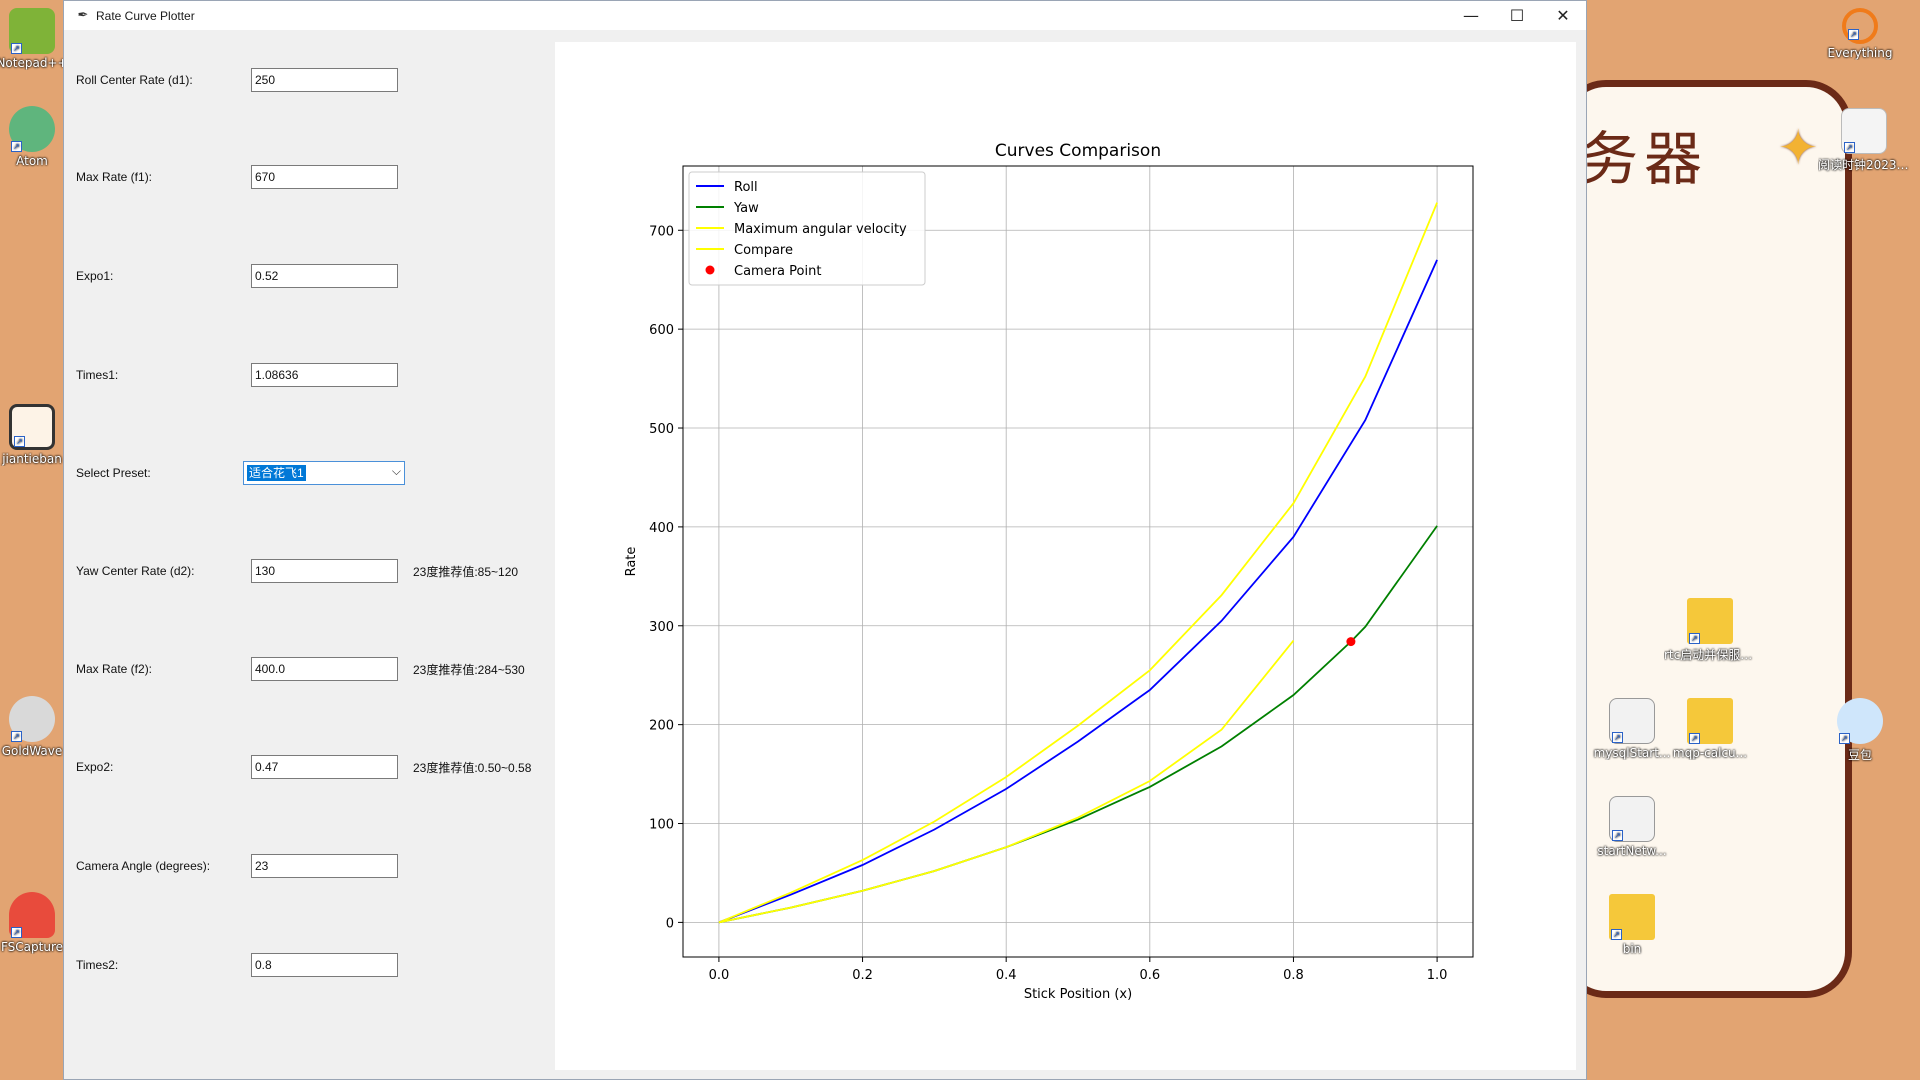 The image size is (1920, 1080). What do you see at coordinates (324, 571) in the screenshot?
I see `yaw-center-rate-input` at bounding box center [324, 571].